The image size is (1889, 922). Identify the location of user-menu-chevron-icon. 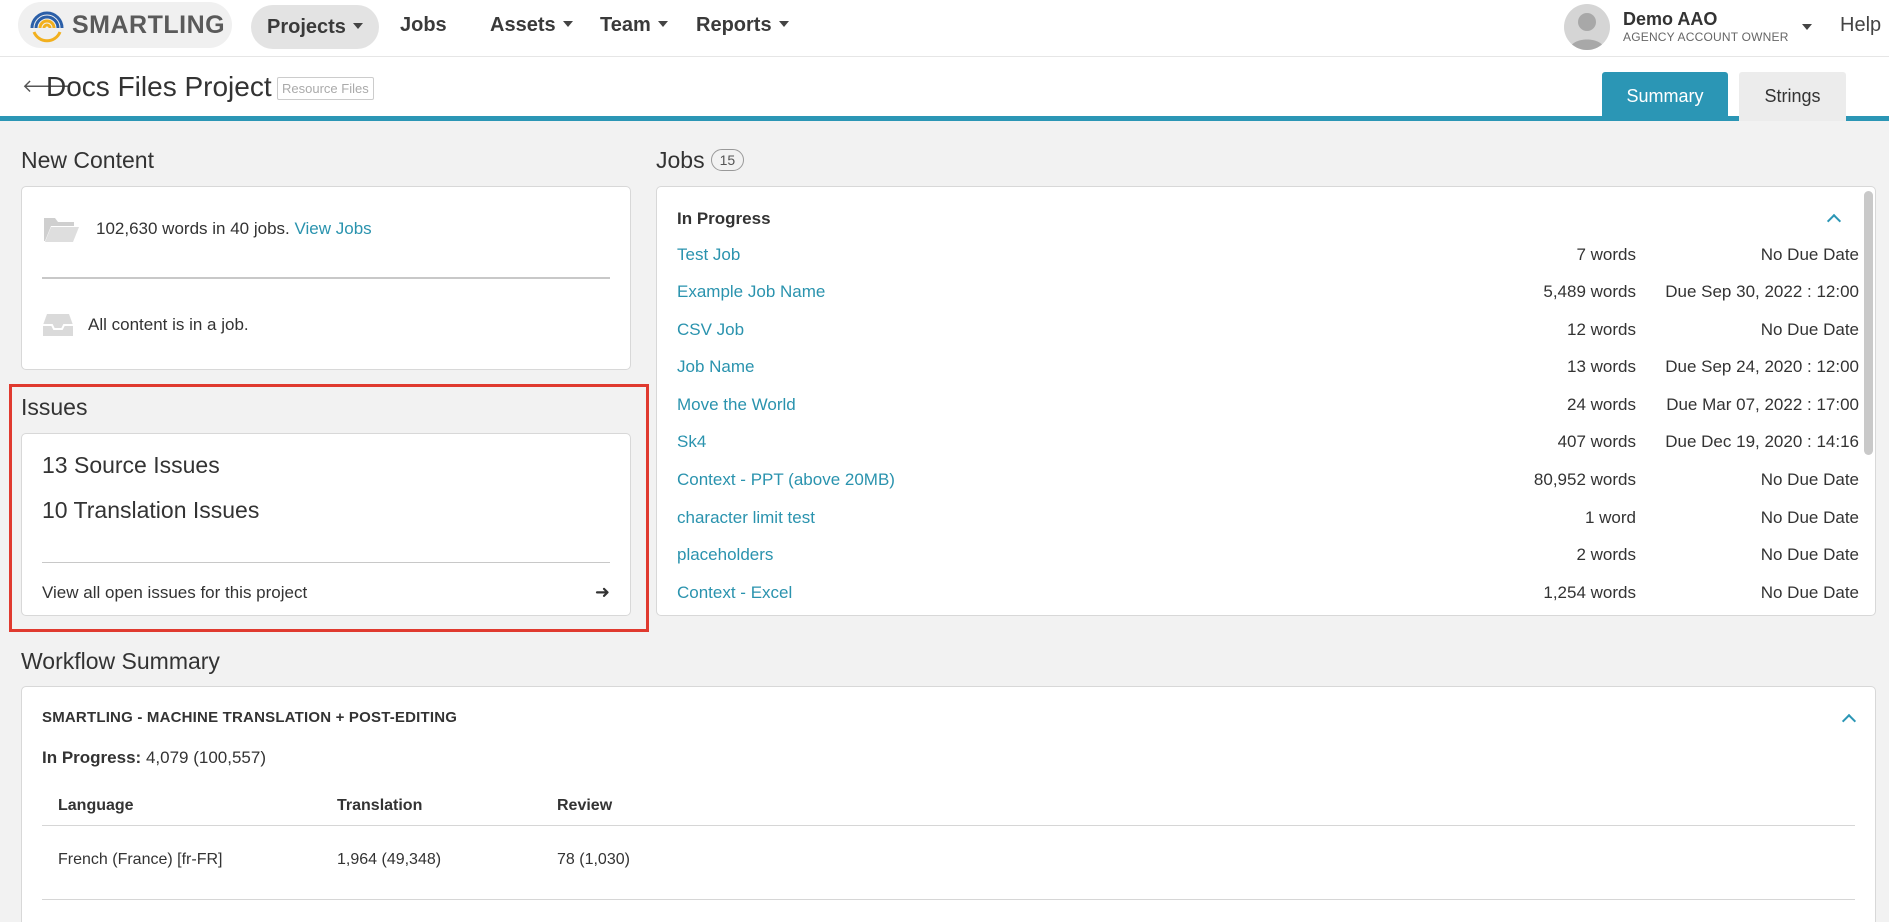
(1807, 27).